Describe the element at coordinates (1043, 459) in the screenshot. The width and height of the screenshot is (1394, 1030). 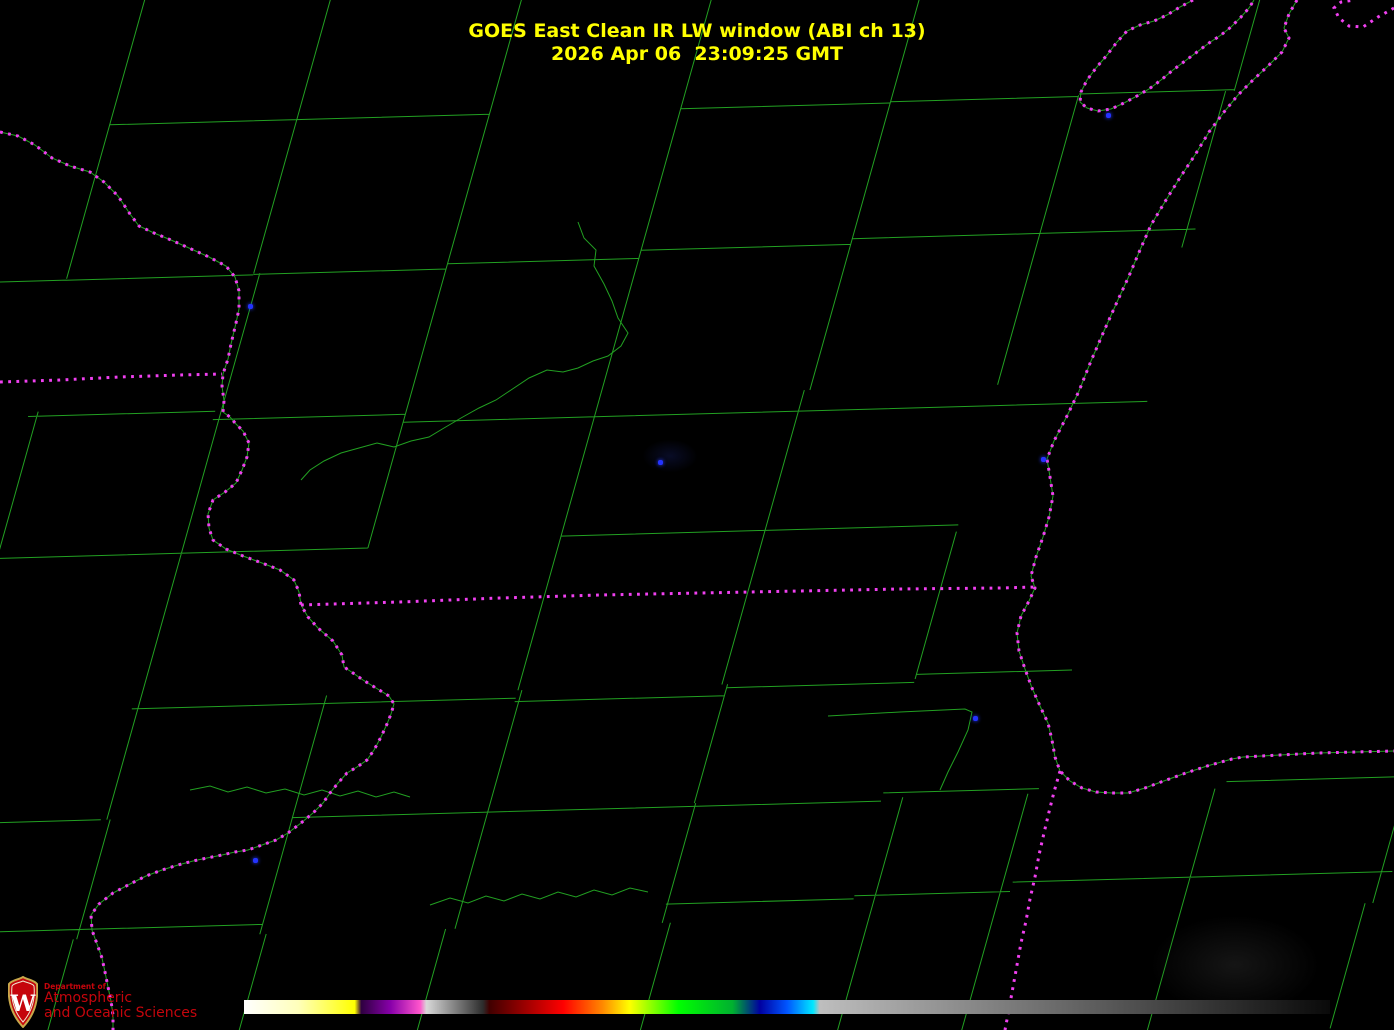
I see `station-dot-MKE` at that location.